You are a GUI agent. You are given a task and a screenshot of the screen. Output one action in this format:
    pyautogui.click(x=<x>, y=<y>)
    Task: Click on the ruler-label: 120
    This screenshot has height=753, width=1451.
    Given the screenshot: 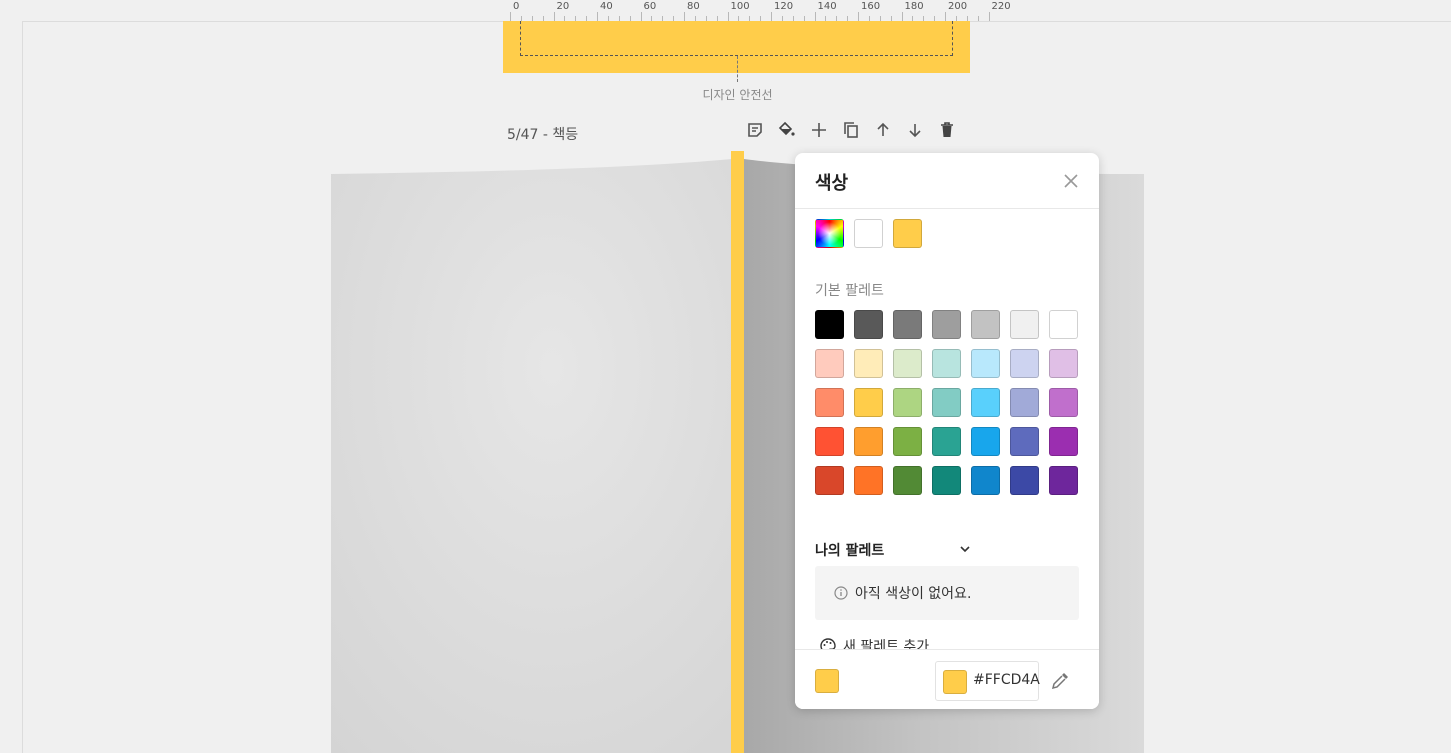 What is the action you would take?
    pyautogui.click(x=784, y=6)
    